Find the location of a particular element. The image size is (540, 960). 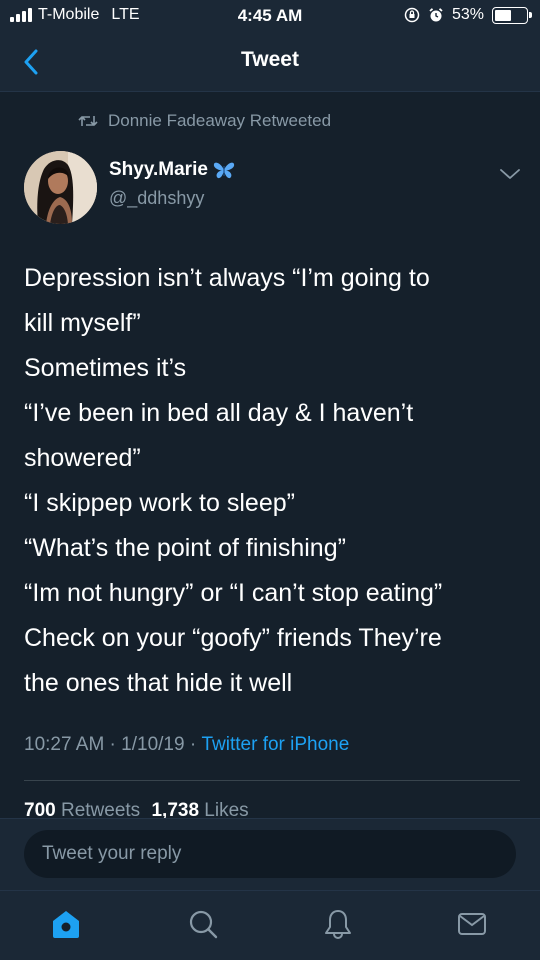

tweet-line: Depression isn’t always “I’m going to is located at coordinates (227, 278).